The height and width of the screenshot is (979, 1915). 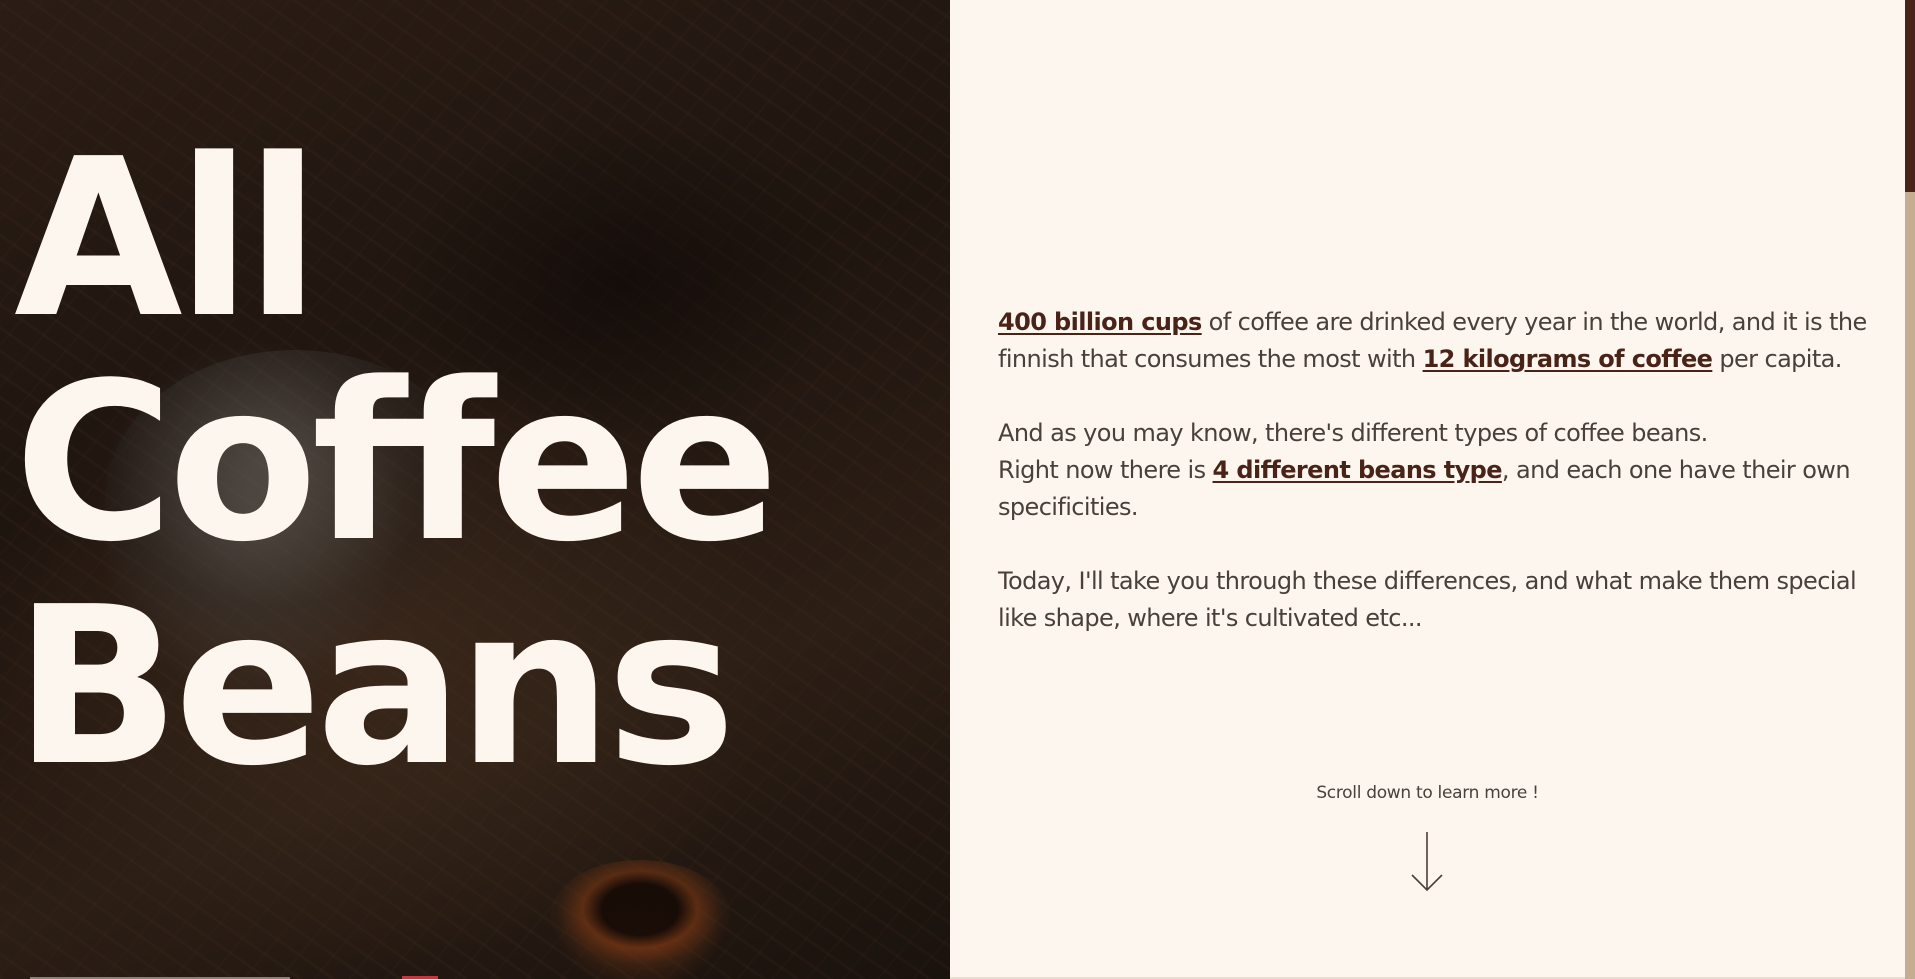 I want to click on stat-cups-per-year: 400 billion cups, so click(x=1100, y=322).